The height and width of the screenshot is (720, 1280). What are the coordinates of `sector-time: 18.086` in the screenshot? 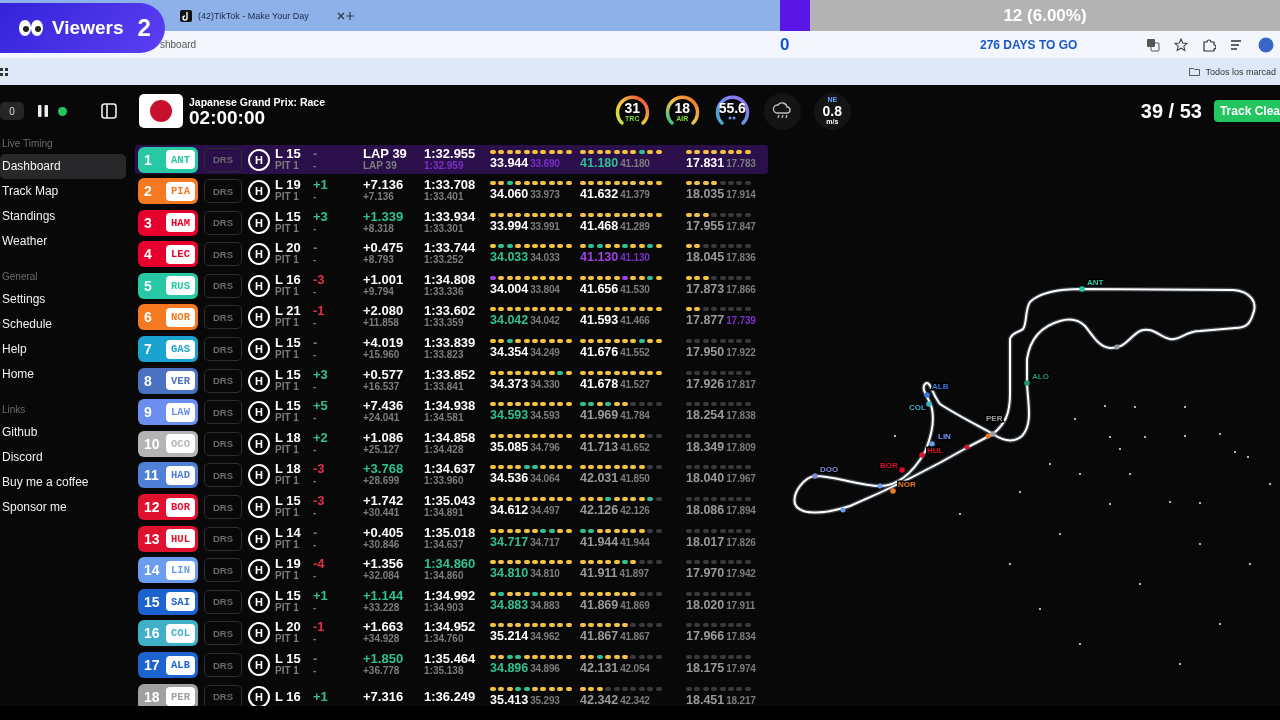 It's located at (705, 510).